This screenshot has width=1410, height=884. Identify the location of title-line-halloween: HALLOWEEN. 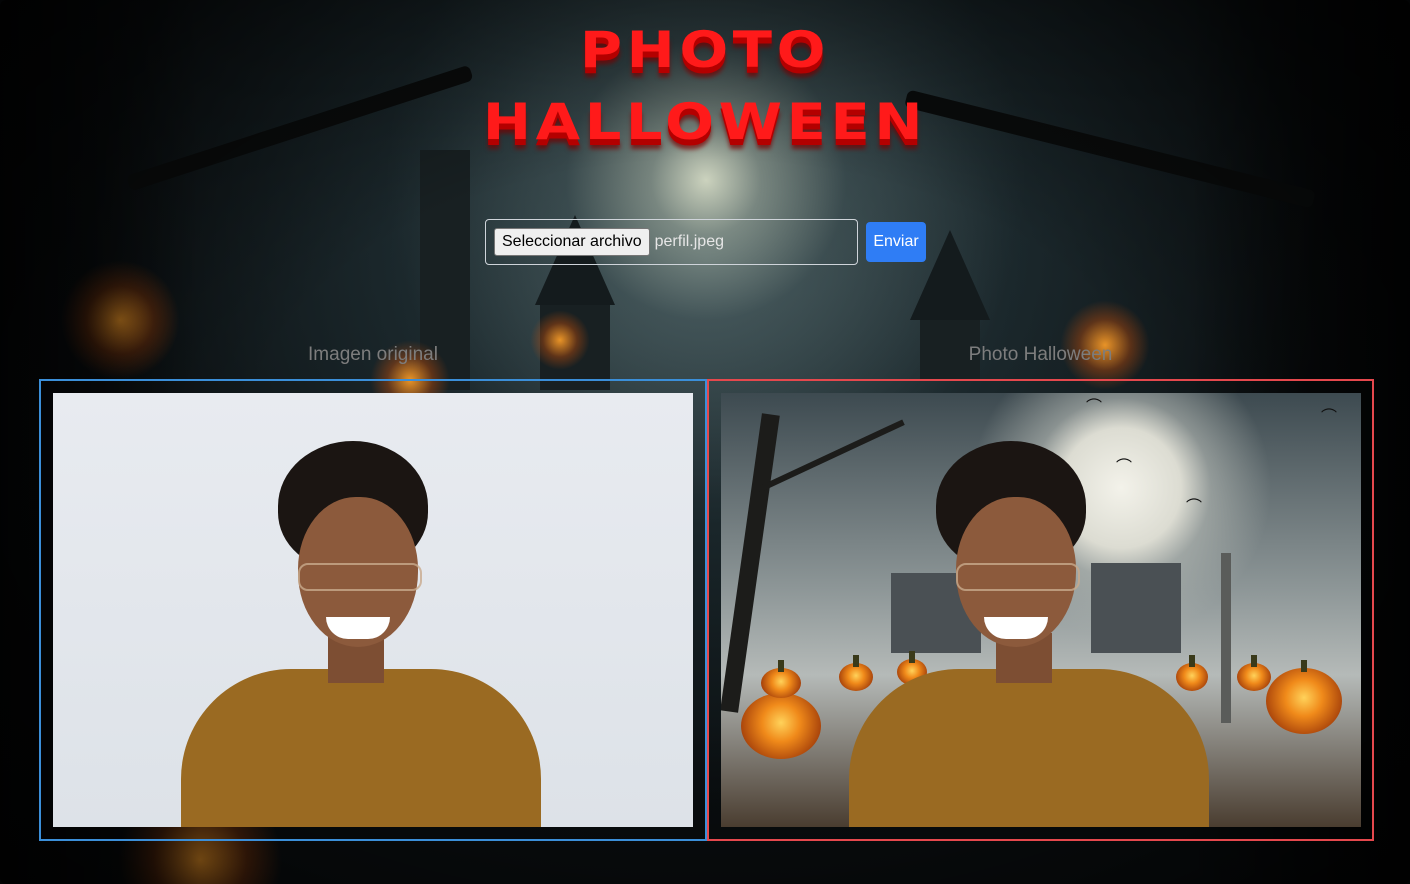
(705, 122).